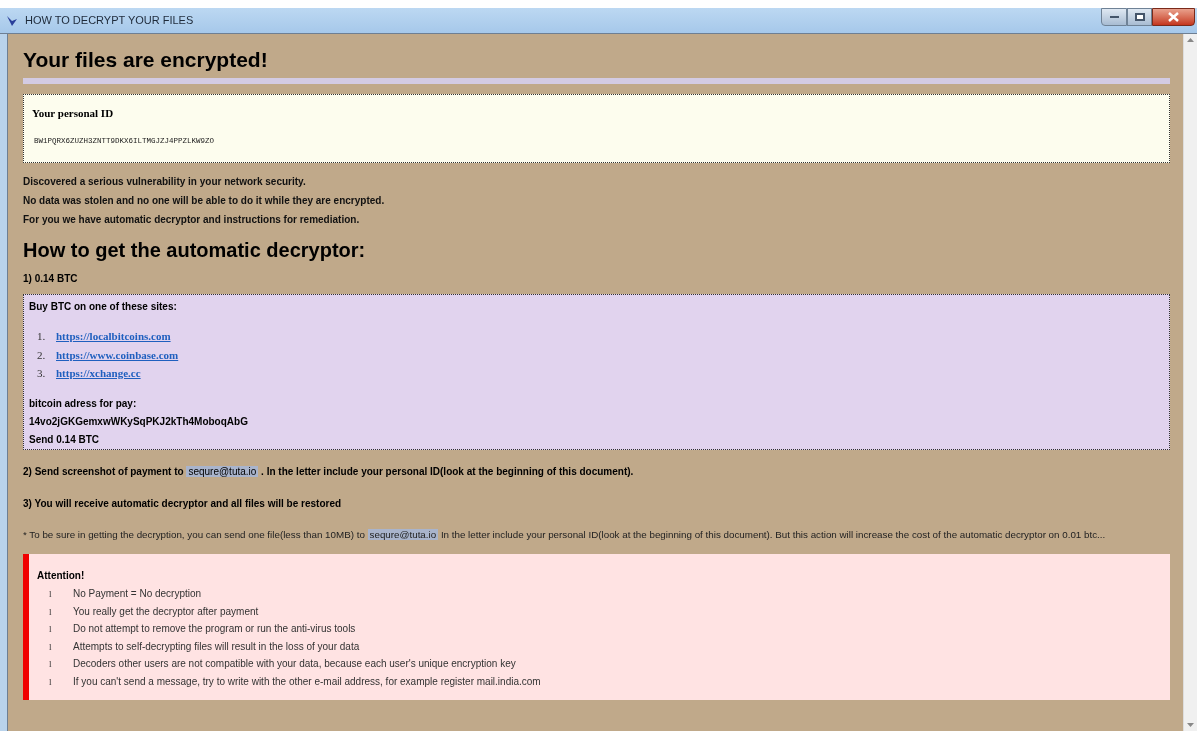 The width and height of the screenshot is (1197, 731). Describe the element at coordinates (113, 336) in the screenshot. I see `site-link: https://localbitcoins.com` at that location.